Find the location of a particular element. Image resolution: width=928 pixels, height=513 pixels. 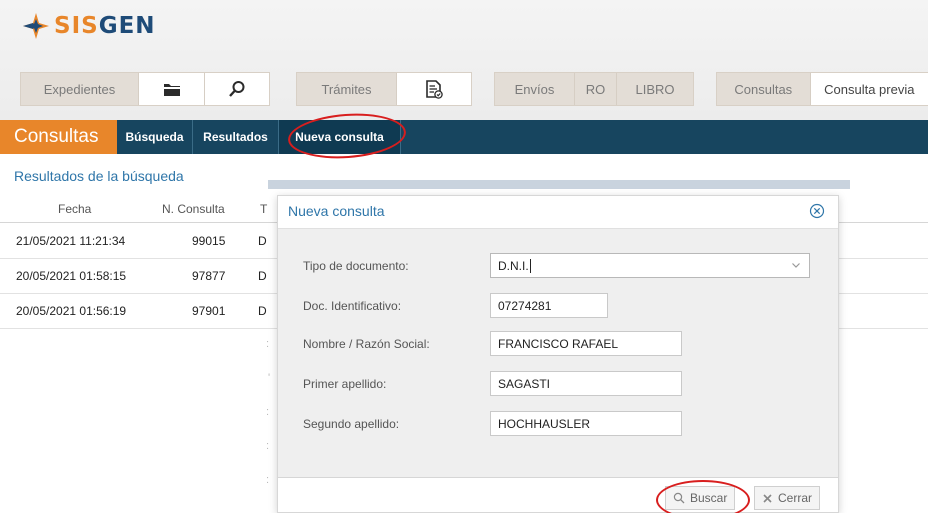

nav-expedientes: Expedientes is located at coordinates (80, 89).